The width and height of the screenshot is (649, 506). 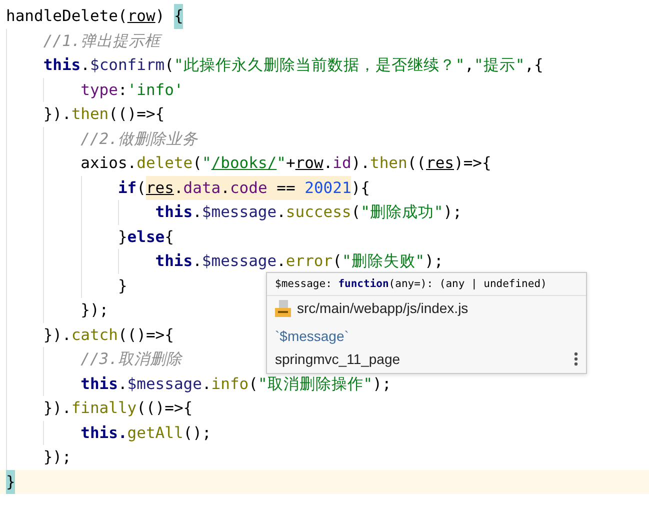 What do you see at coordinates (102, 41) in the screenshot?
I see `code-line: //1.弹出提示框` at bounding box center [102, 41].